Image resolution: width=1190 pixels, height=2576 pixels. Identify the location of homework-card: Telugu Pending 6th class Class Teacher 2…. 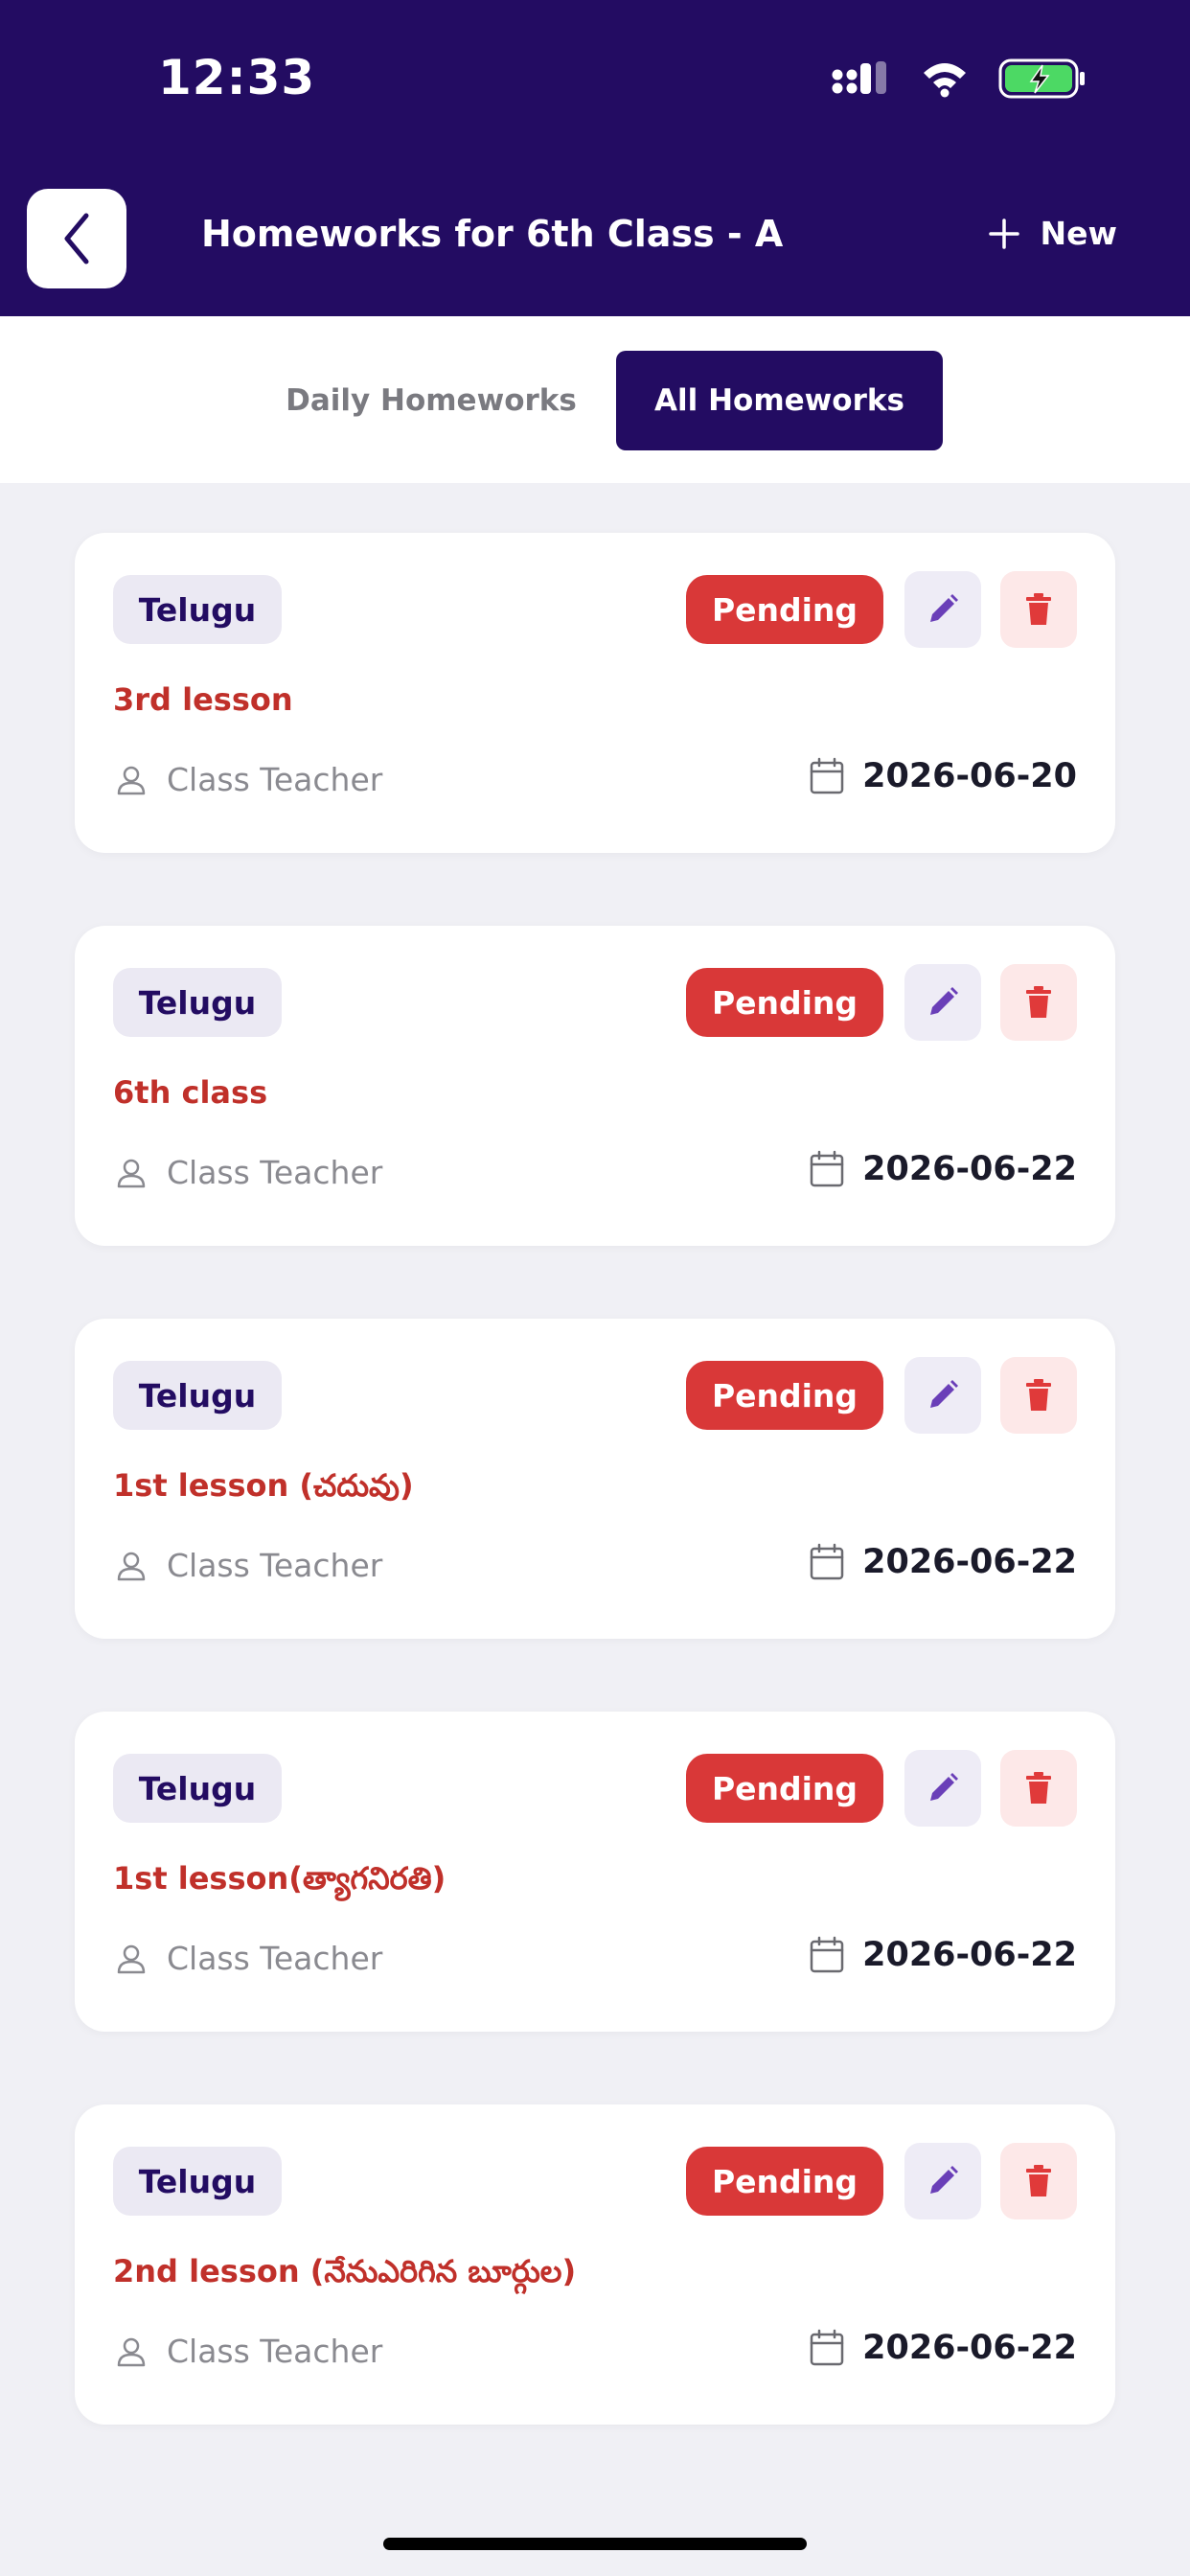
(595, 1086).